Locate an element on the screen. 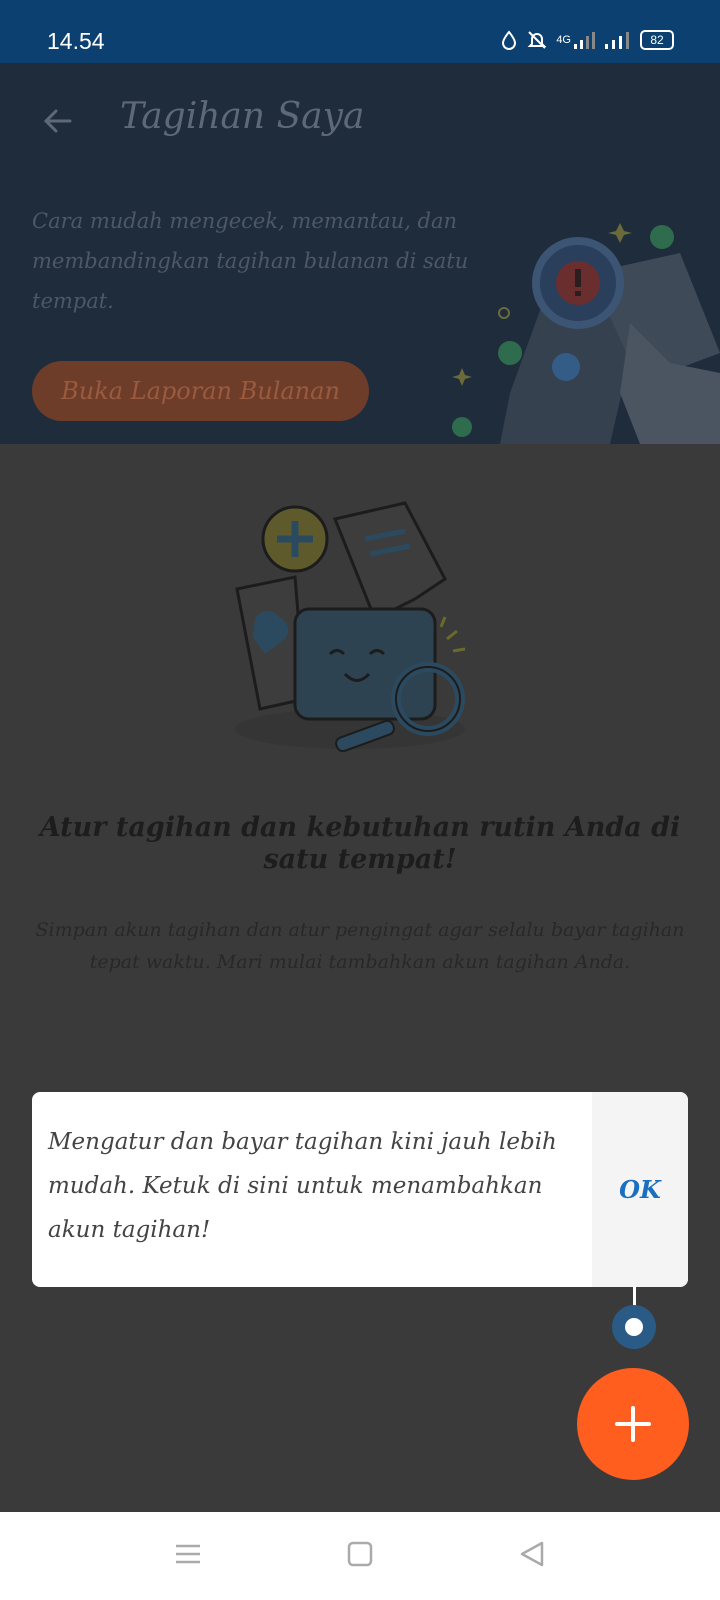 This screenshot has height=1600, width=720. back-arrow-icon is located at coordinates (58, 121).